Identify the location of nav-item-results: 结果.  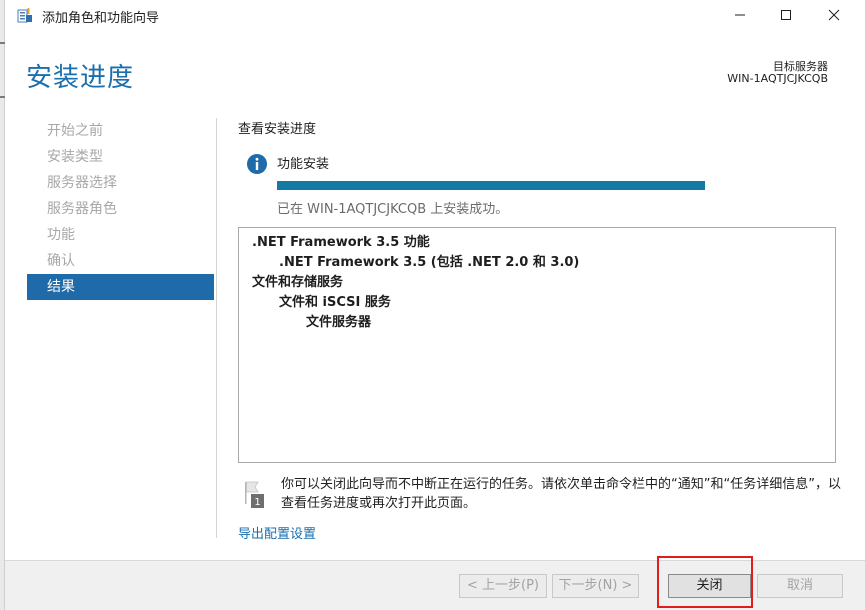
(120, 287).